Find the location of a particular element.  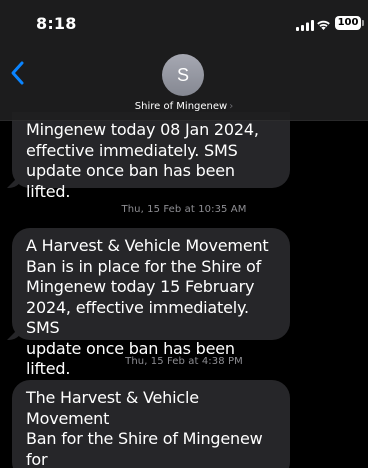

wifi-icon is located at coordinates (323, 25).